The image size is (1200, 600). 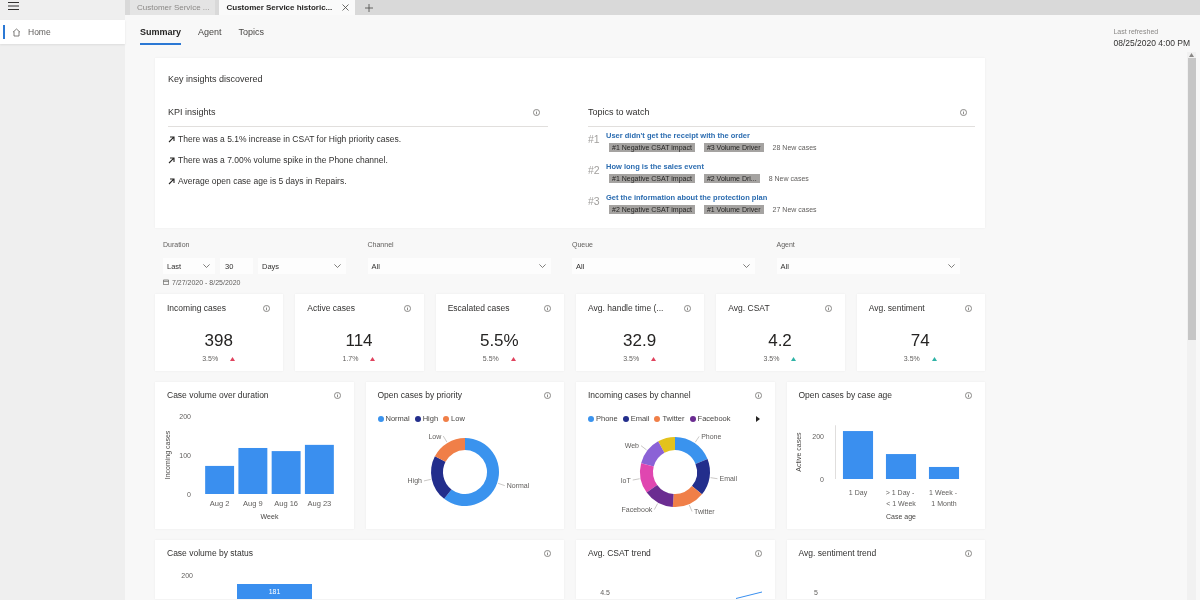 What do you see at coordinates (197, 308) in the screenshot?
I see `kpi-title: Incoming cases` at bounding box center [197, 308].